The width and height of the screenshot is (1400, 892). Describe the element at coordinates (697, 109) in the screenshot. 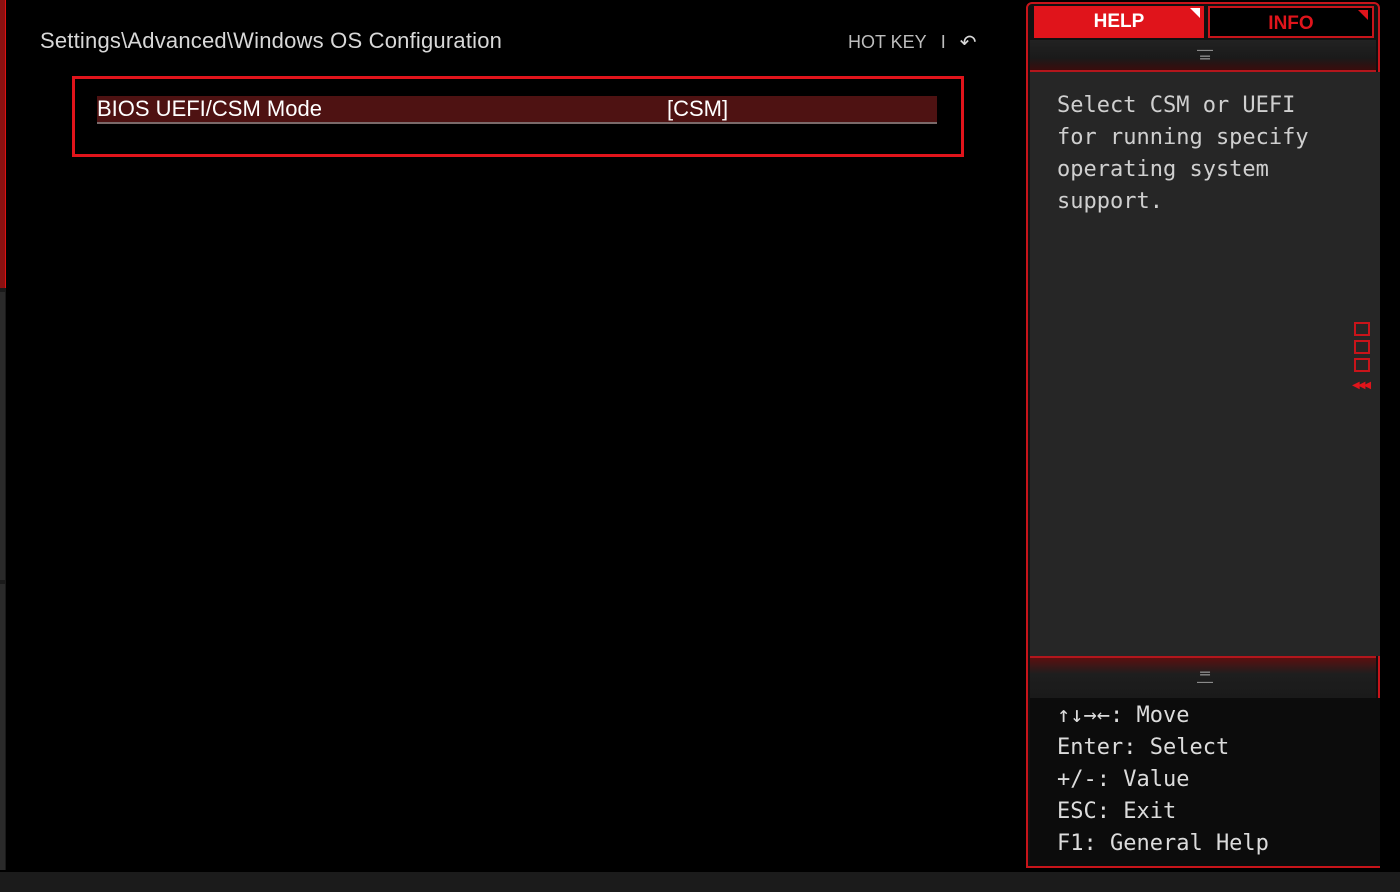

I see `option-value: [CSM]` at that location.